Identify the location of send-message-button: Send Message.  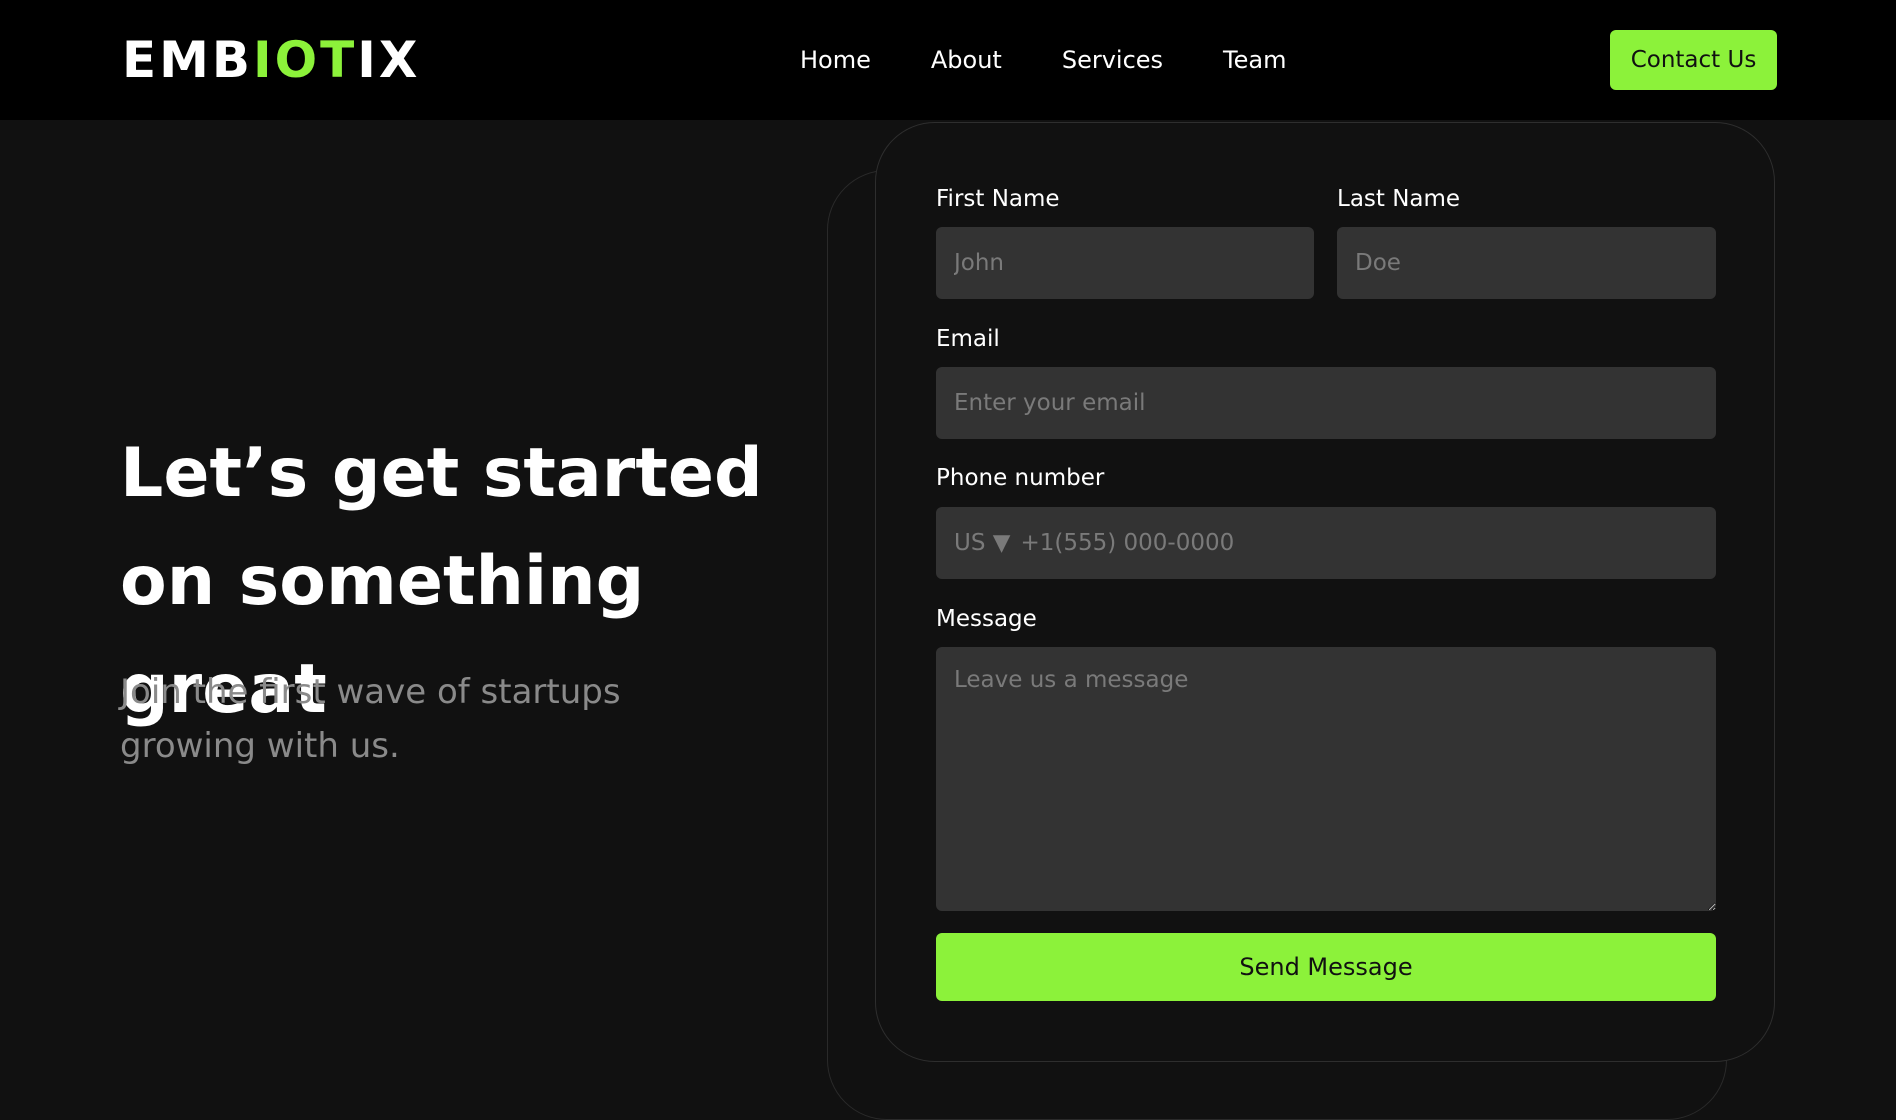
(1326, 967).